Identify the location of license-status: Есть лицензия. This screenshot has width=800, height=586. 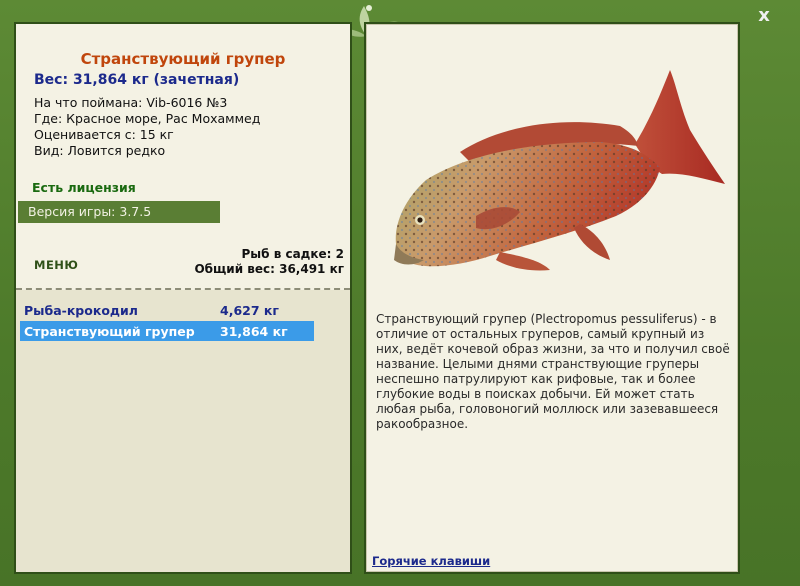
(84, 187).